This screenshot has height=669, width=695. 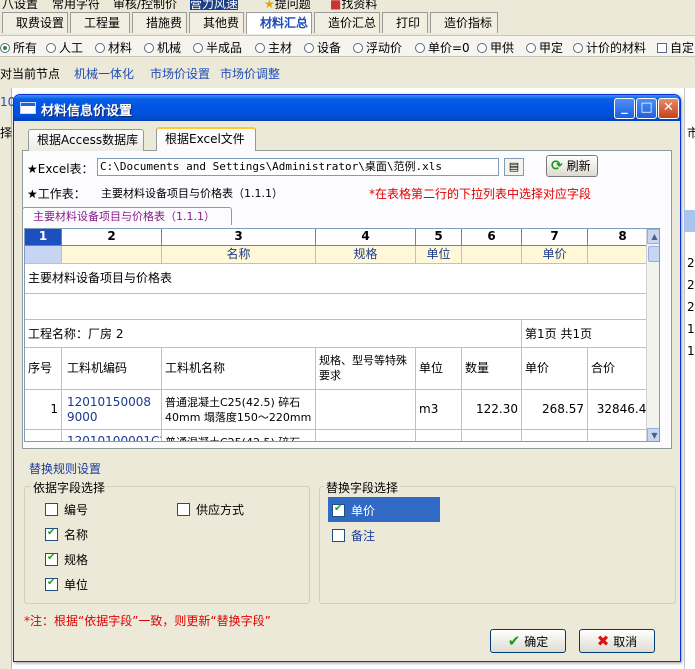 What do you see at coordinates (217, 47) in the screenshot?
I see `filter-semi-finished: 半成品` at bounding box center [217, 47].